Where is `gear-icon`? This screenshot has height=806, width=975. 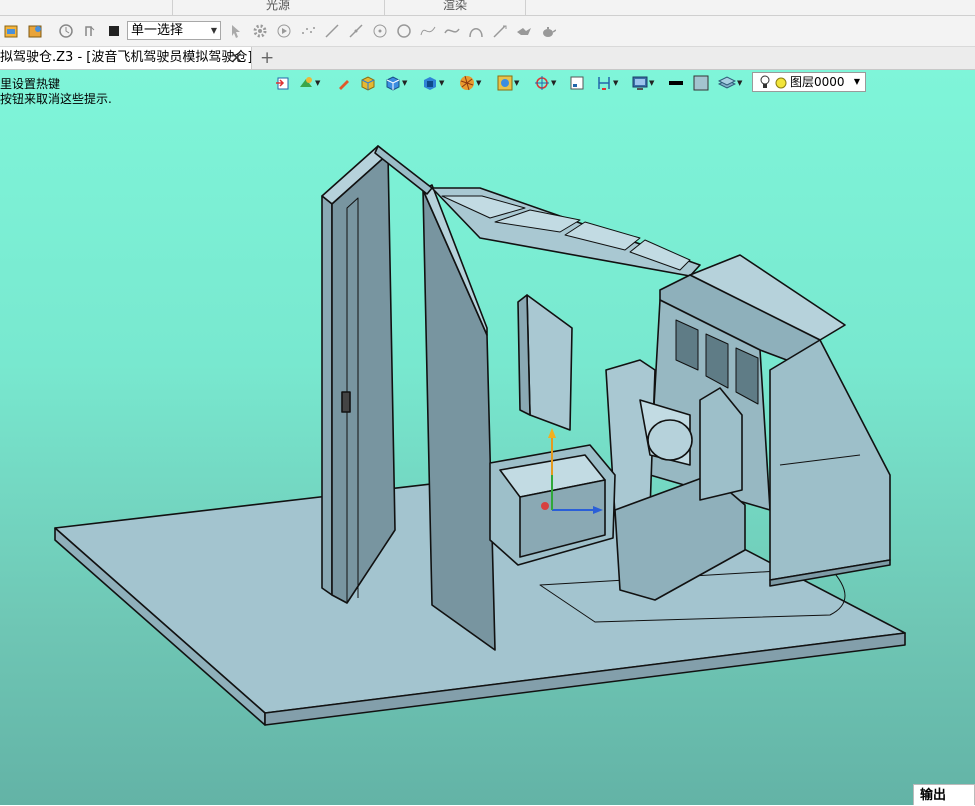 gear-icon is located at coordinates (260, 31).